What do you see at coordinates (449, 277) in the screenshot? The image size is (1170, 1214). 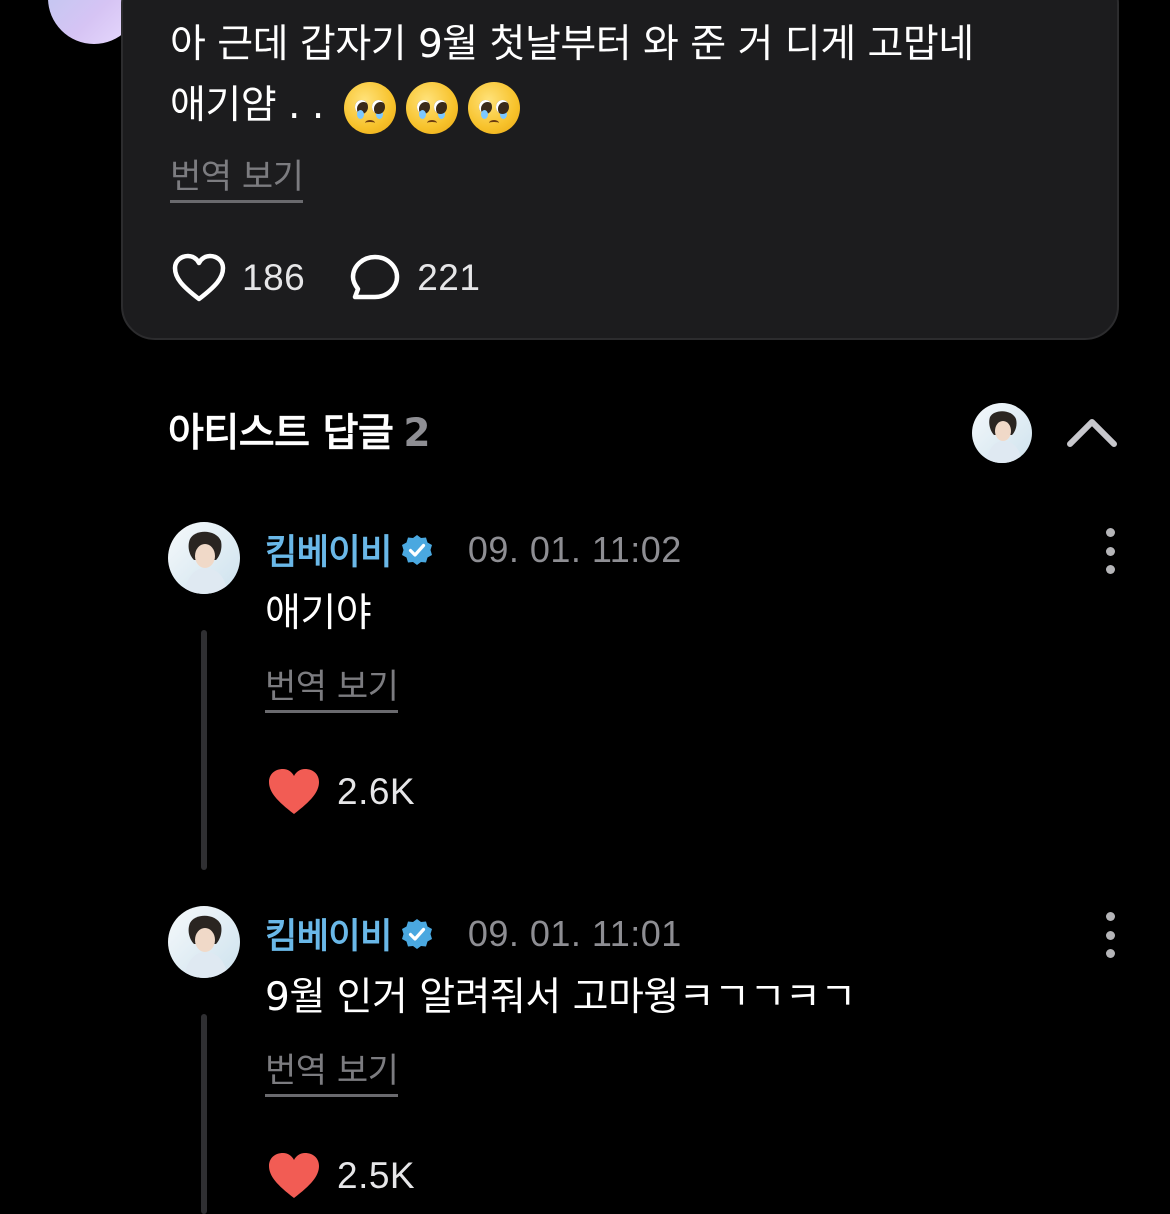 I see `post-comment-count: 221` at bounding box center [449, 277].